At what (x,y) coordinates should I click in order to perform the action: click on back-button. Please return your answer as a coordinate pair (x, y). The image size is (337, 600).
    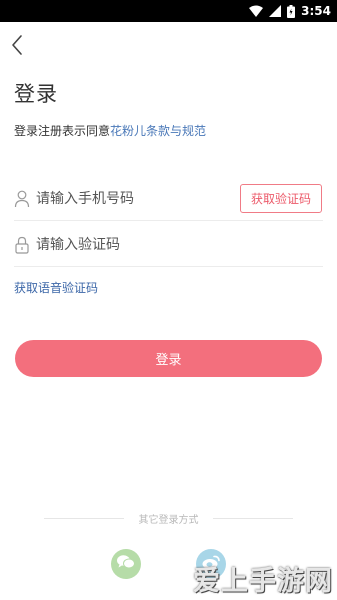
    Looking at the image, I should click on (18, 45).